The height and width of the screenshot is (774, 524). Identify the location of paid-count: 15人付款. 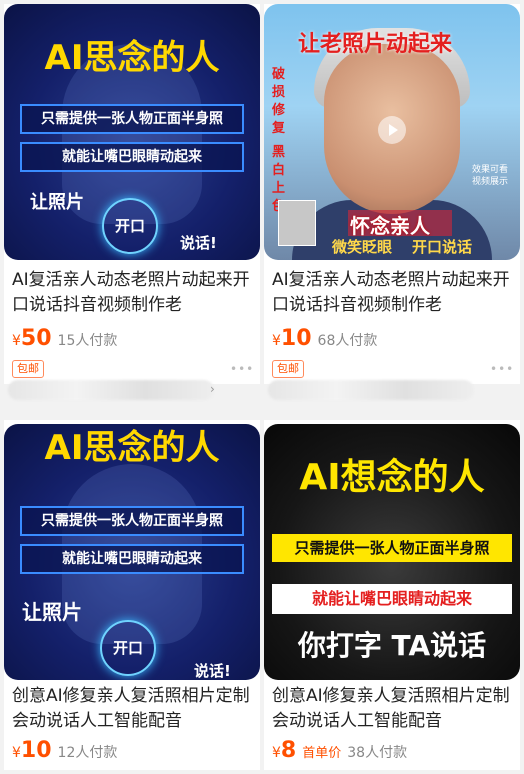
(87, 341).